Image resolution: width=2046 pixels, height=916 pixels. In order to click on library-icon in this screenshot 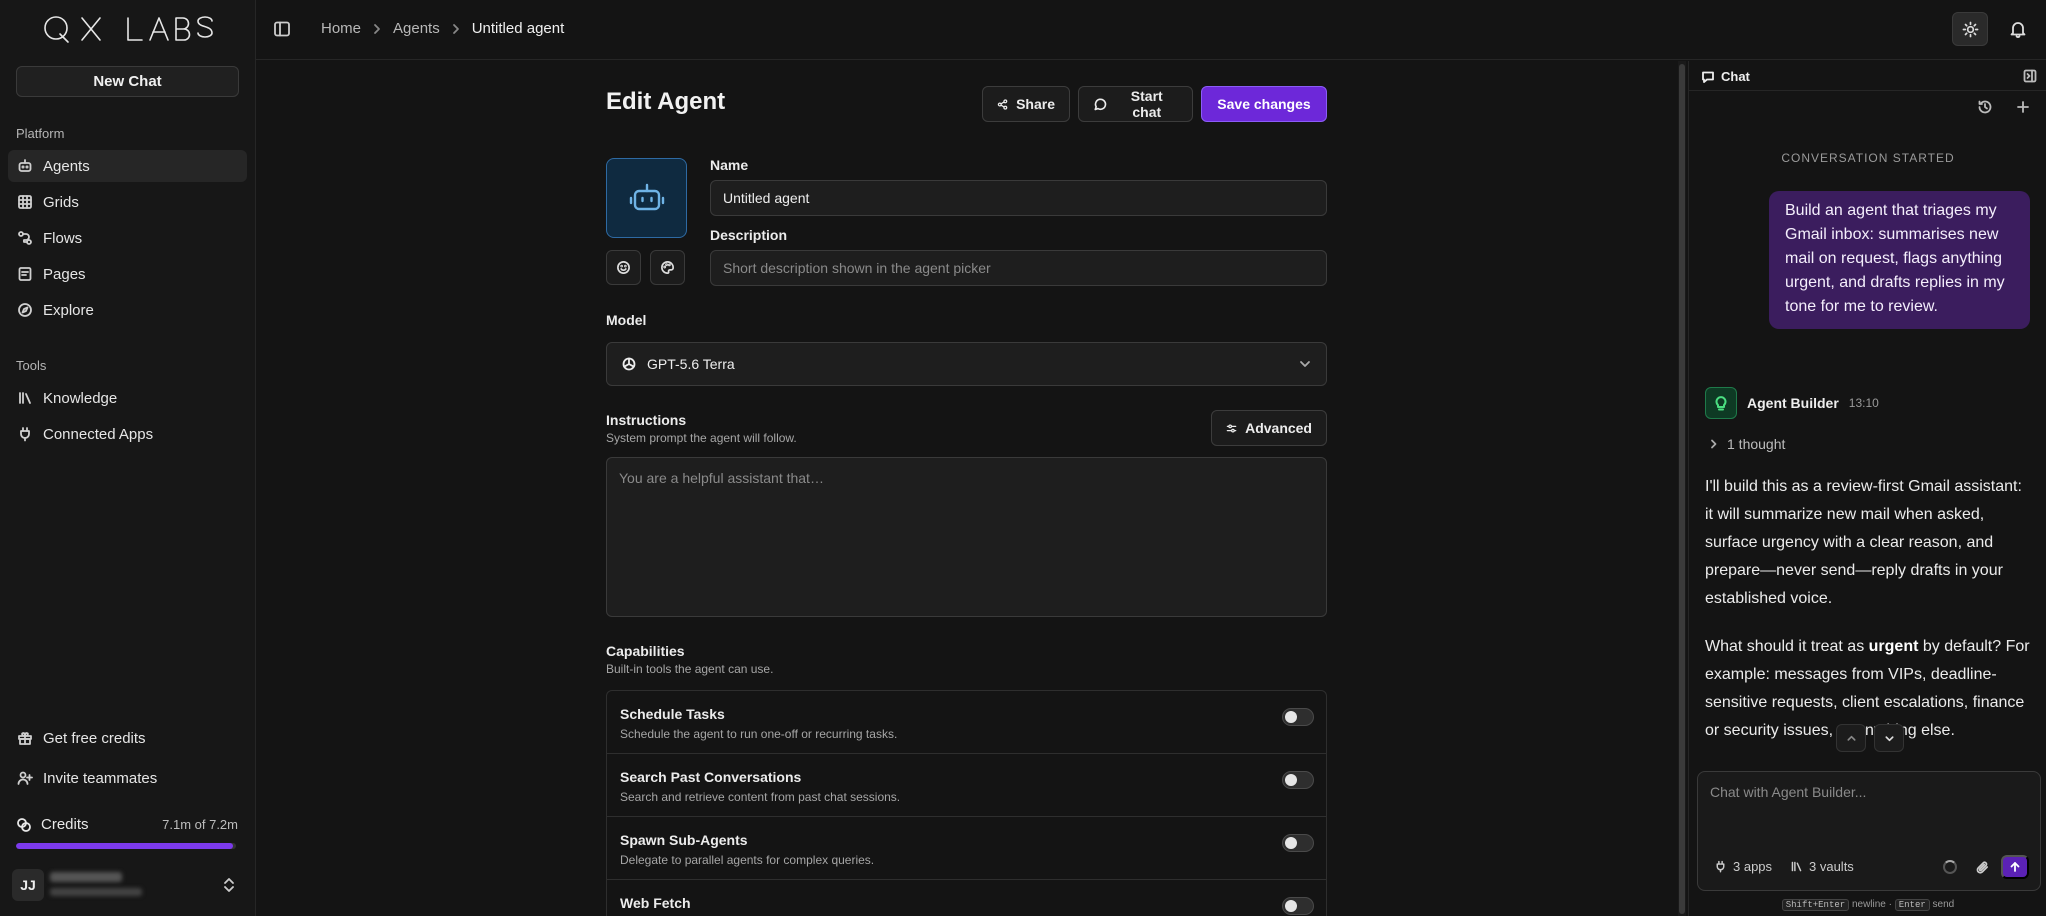, I will do `click(25, 398)`.